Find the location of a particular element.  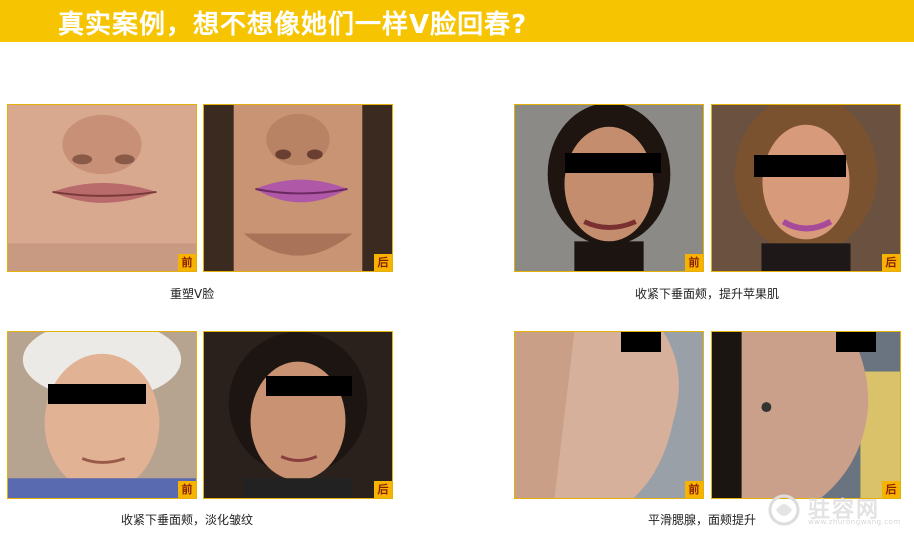

watermark-url: www.zhurongwang.com is located at coordinates (854, 522).